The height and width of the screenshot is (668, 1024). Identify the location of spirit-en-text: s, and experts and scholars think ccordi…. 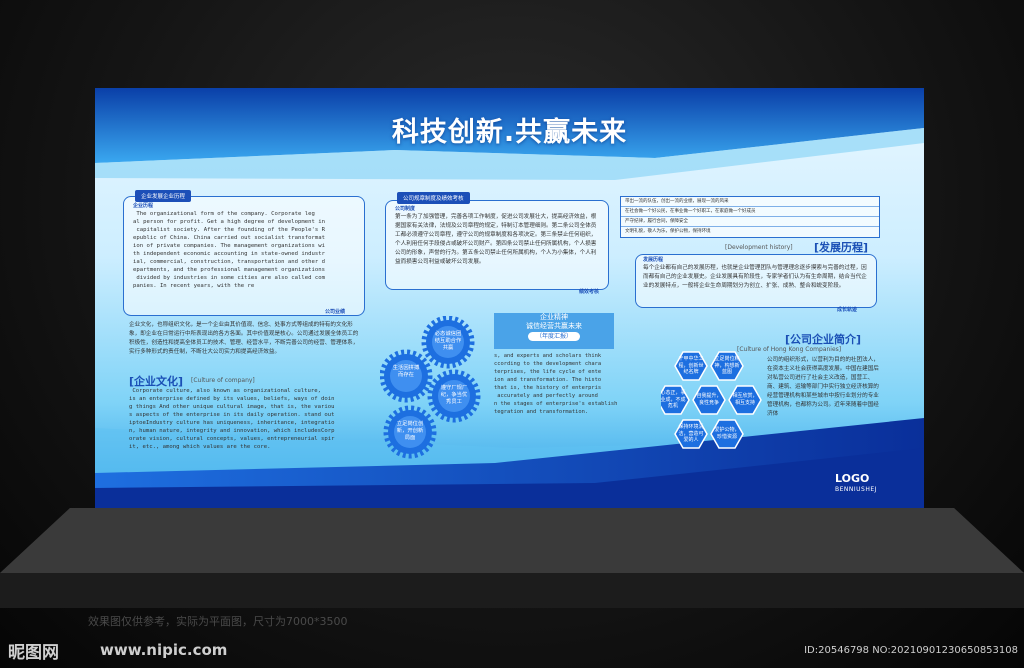
(556, 384).